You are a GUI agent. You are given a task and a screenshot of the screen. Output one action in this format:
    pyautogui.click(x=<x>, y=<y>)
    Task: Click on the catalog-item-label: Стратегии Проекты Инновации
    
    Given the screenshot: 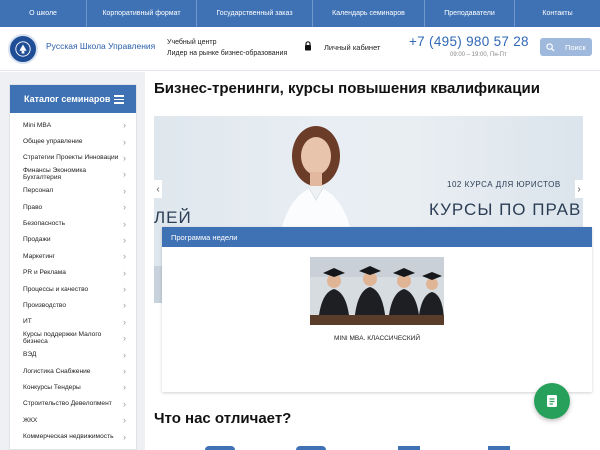 What is the action you would take?
    pyautogui.click(x=71, y=158)
    